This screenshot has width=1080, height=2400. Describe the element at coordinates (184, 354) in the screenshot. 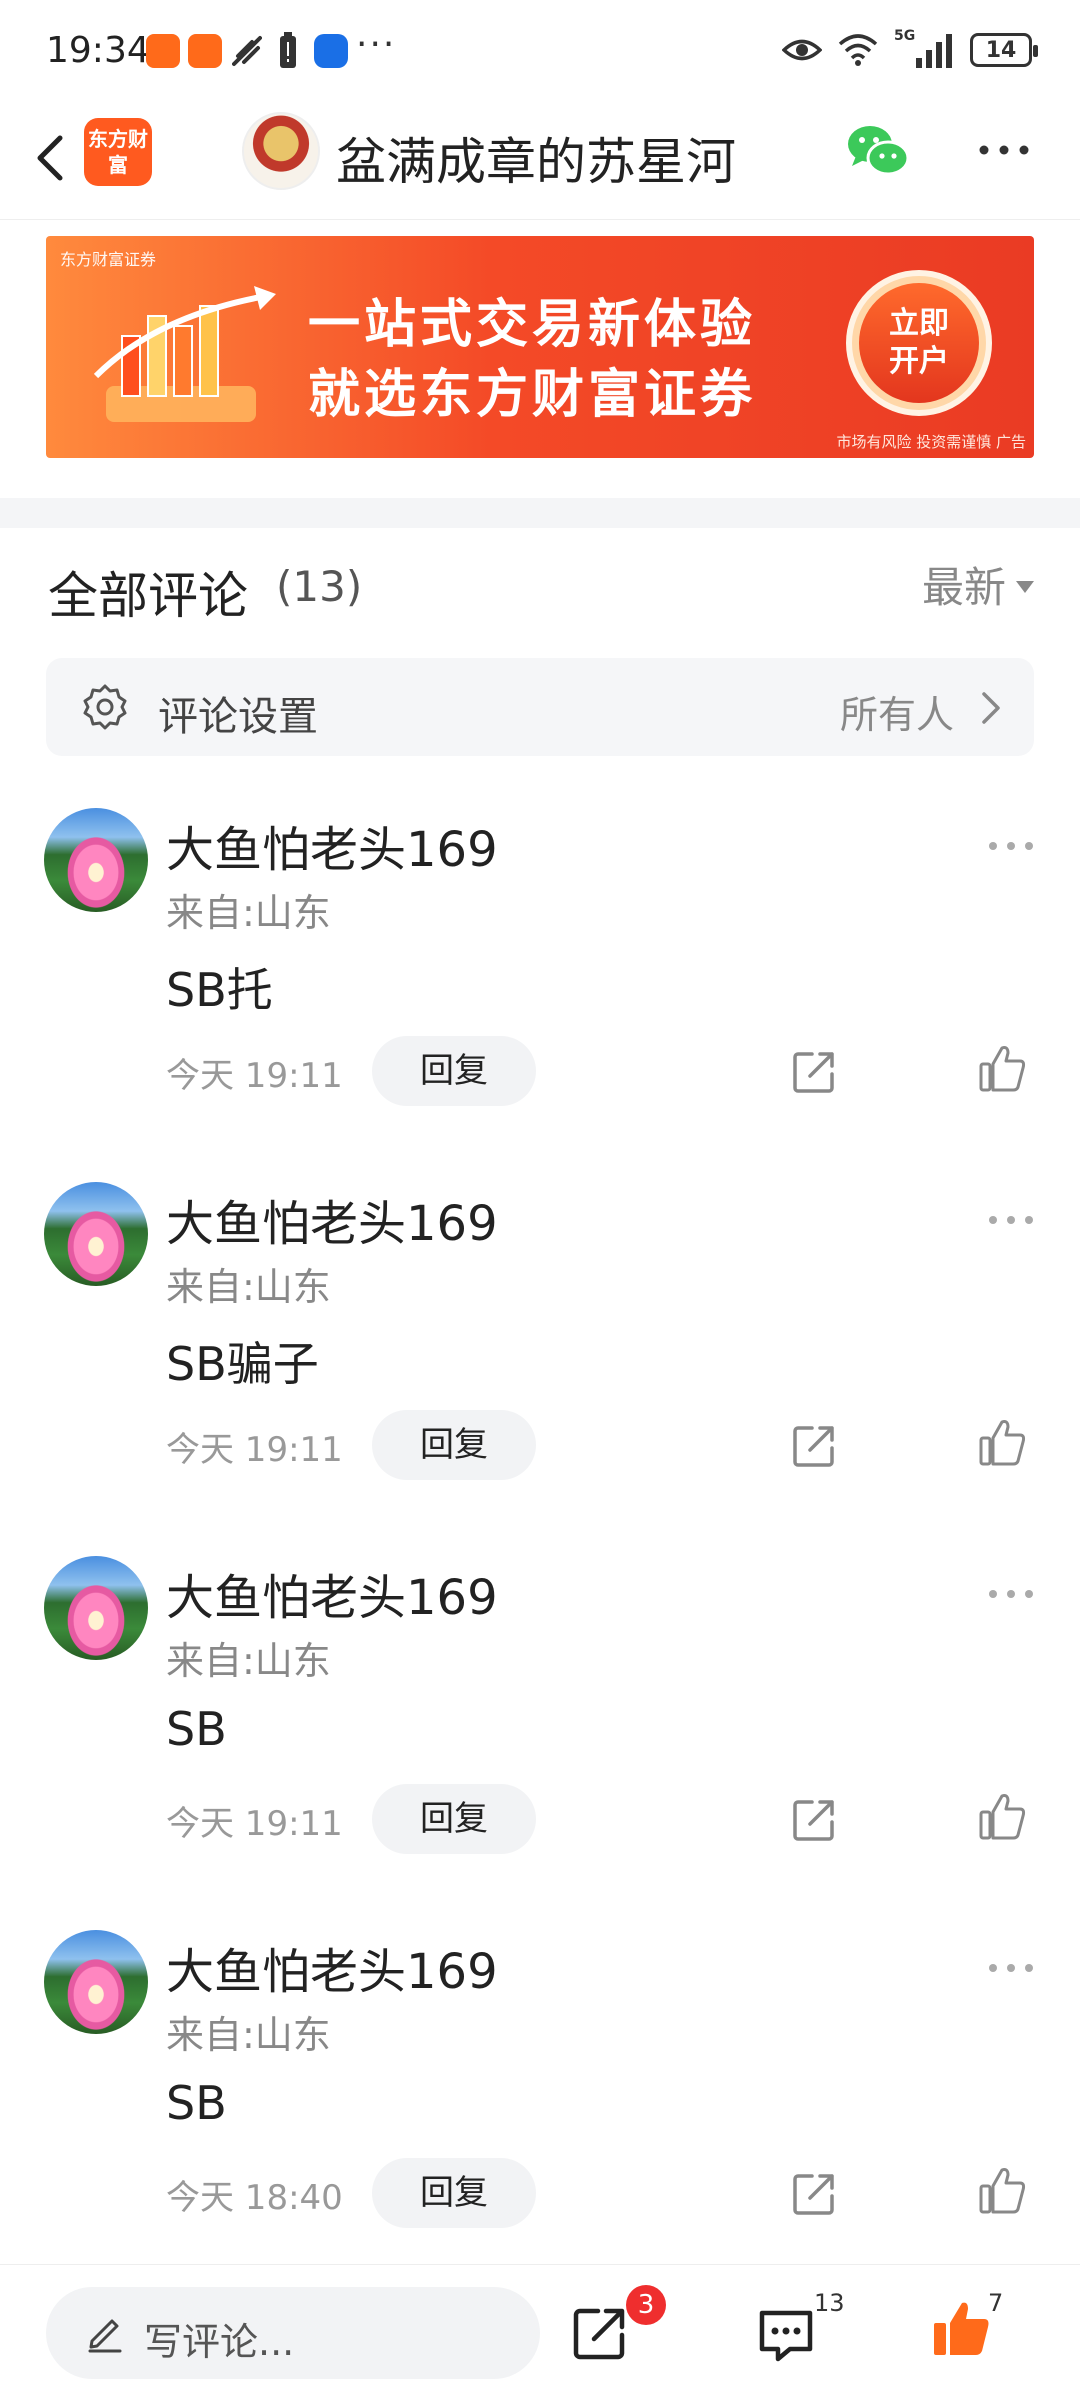

I see `chart-illustration` at that location.